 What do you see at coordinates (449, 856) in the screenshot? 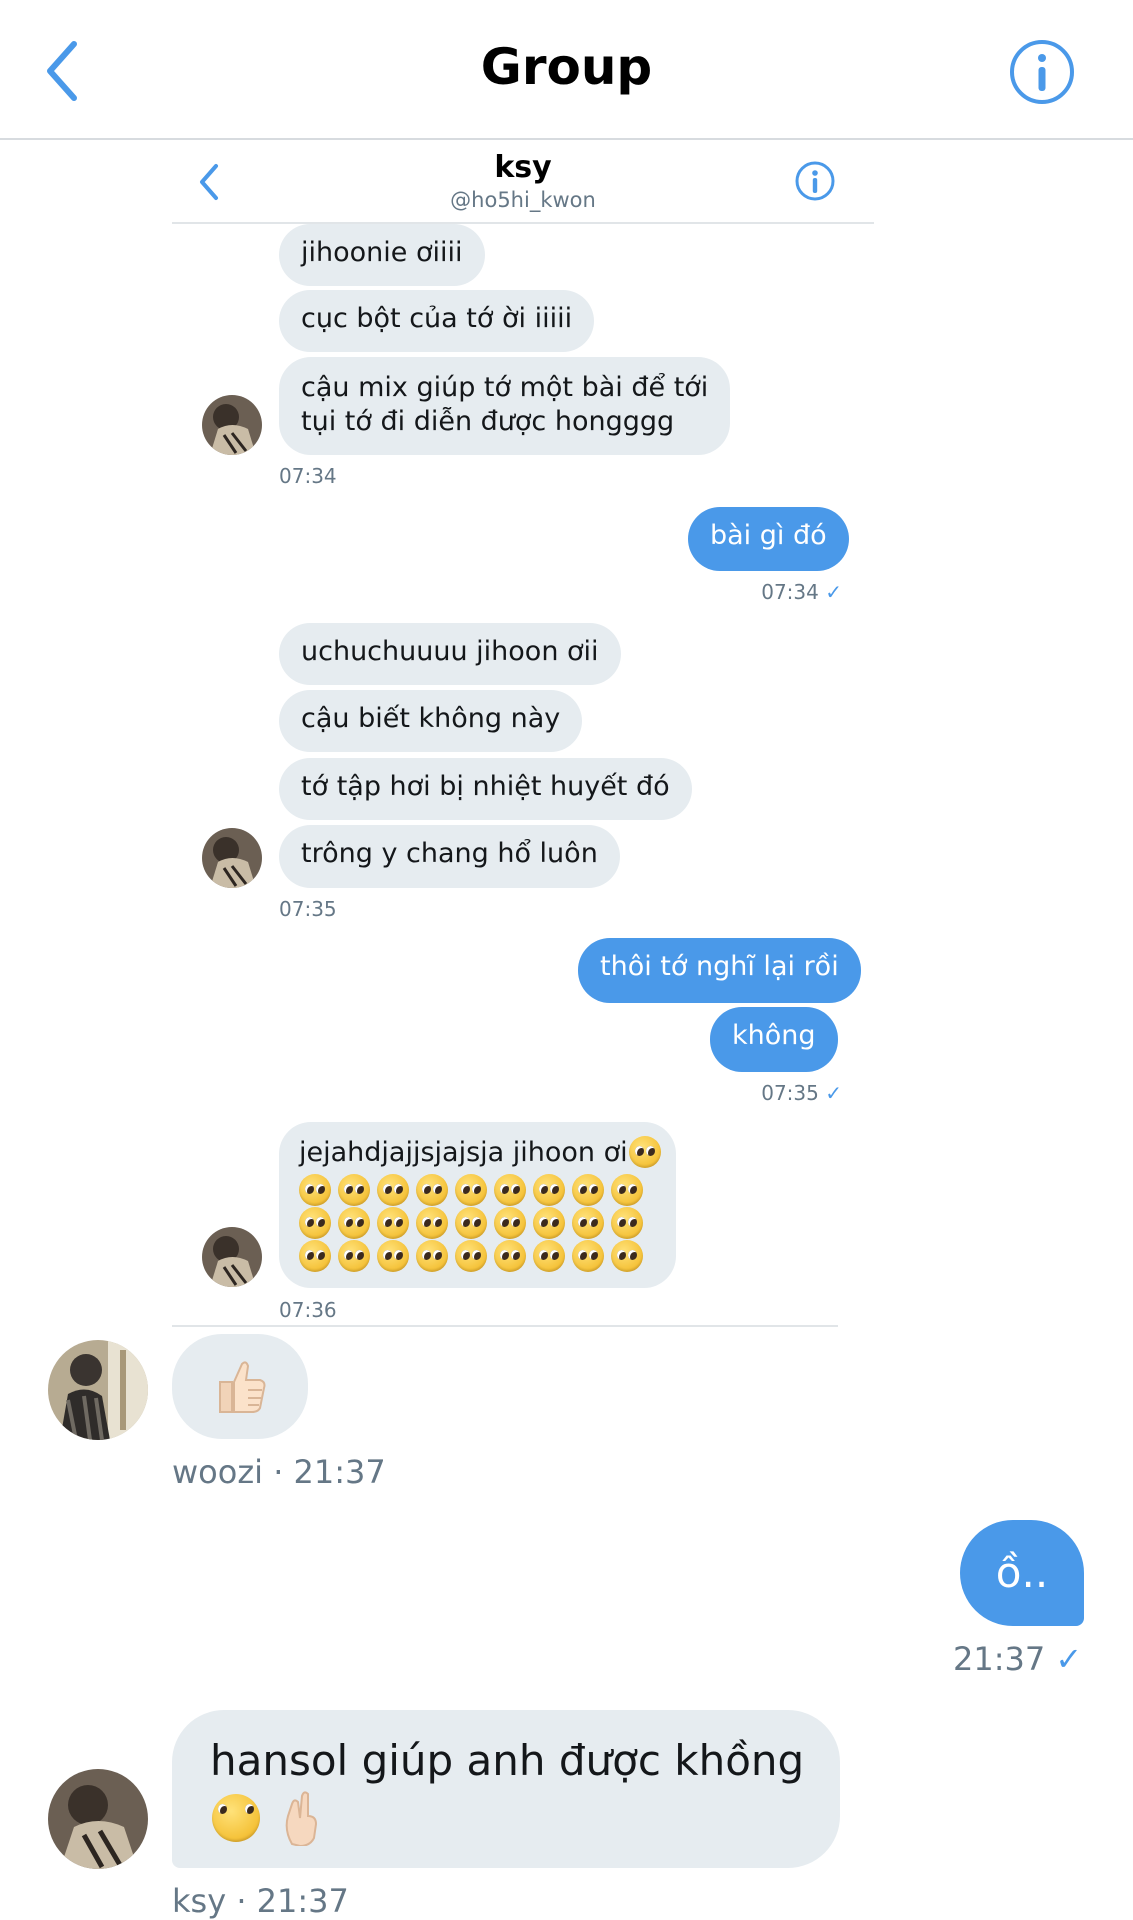
I see `message-bubble: trông y chang hổ luôn` at bounding box center [449, 856].